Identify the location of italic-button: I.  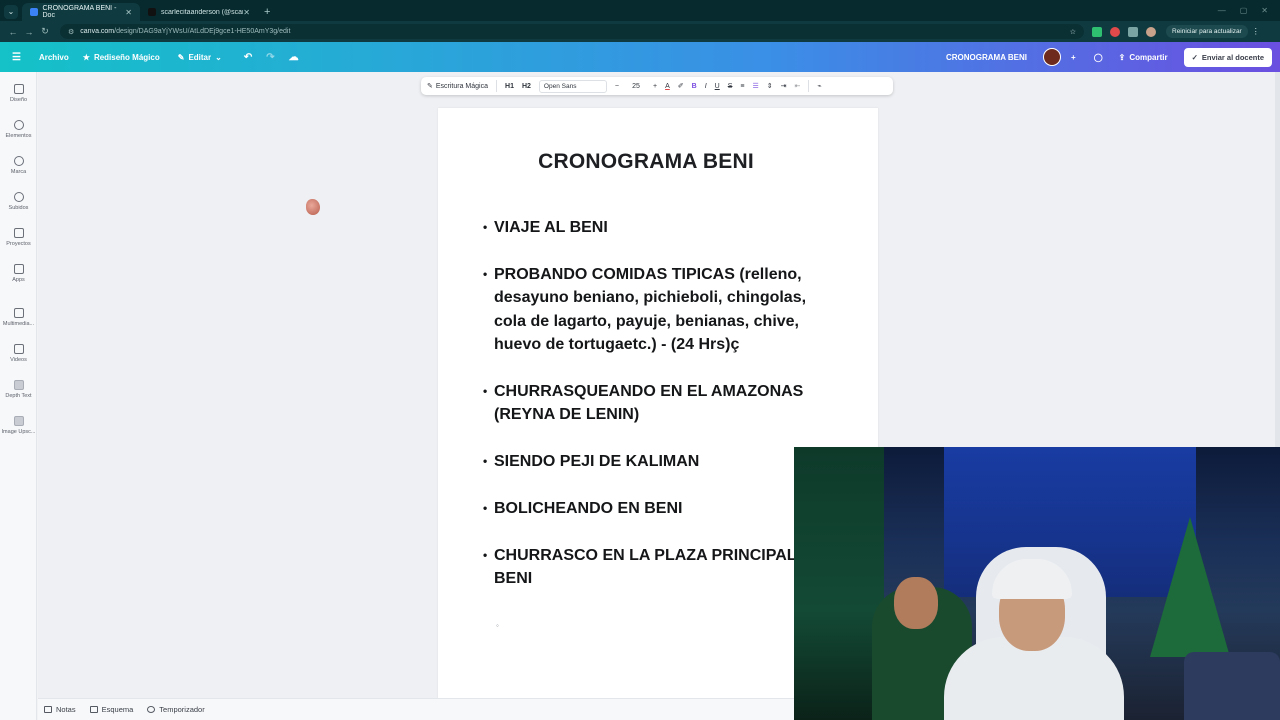
(706, 86).